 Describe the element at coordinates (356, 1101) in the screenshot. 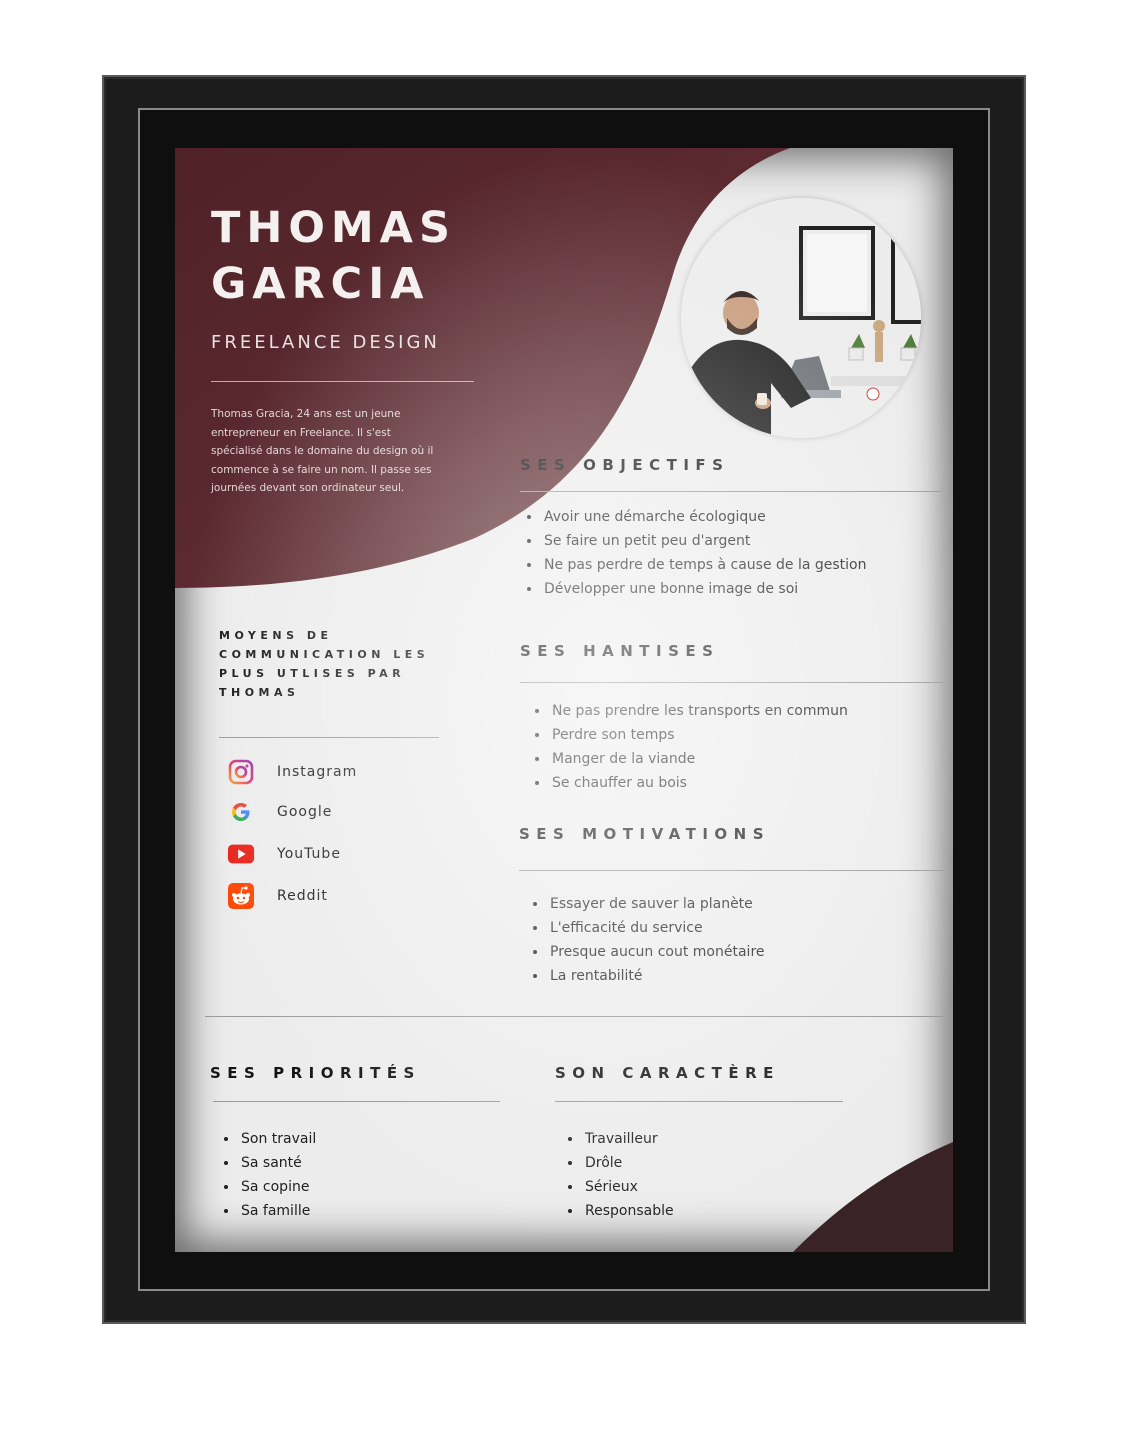

I see `priorites-divider` at that location.